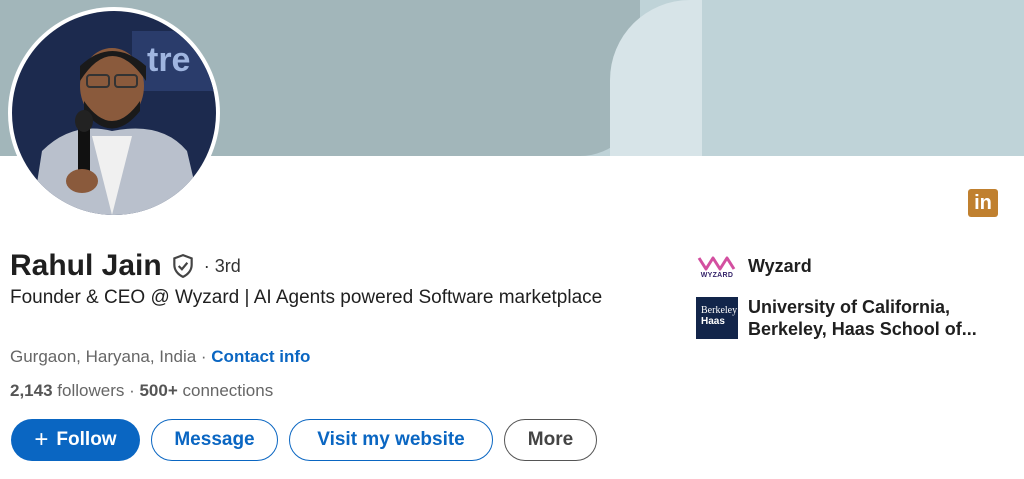  I want to click on name-row: Rahul Jain · 3rd, so click(125, 266).